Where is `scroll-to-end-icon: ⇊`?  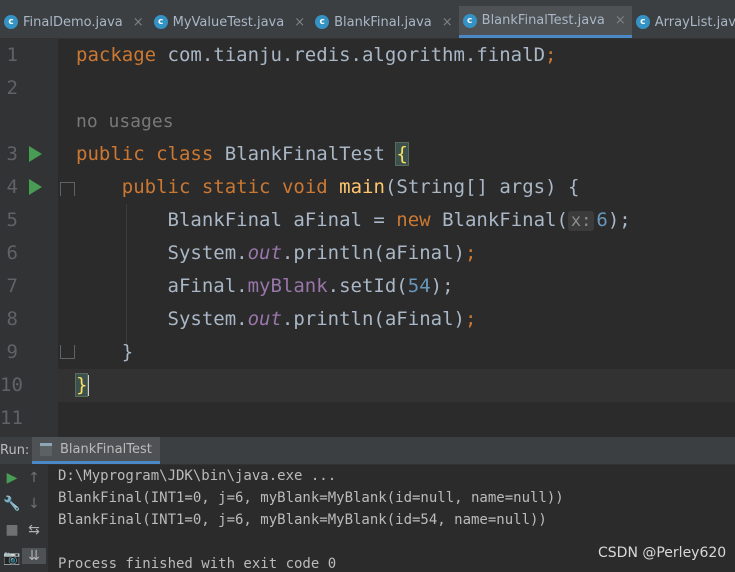
scroll-to-end-icon: ⇊ is located at coordinates (34, 556).